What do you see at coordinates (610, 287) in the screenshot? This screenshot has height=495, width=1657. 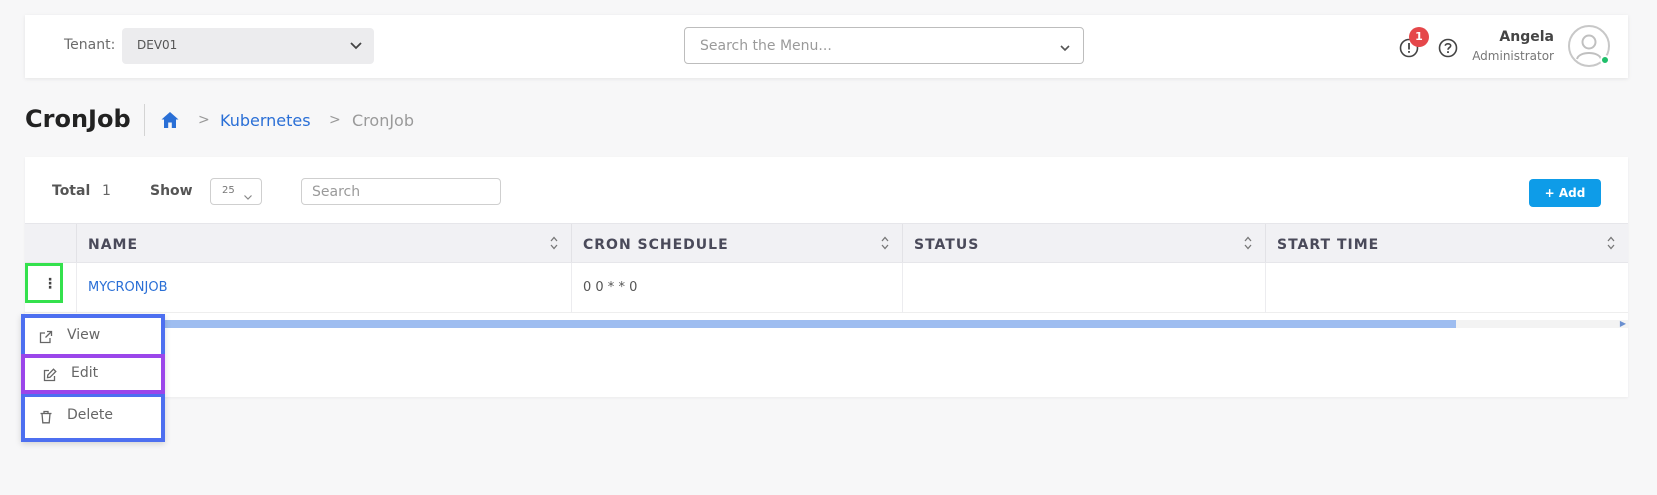 I see `cron-schedule-value: 0 0 * * 0` at bounding box center [610, 287].